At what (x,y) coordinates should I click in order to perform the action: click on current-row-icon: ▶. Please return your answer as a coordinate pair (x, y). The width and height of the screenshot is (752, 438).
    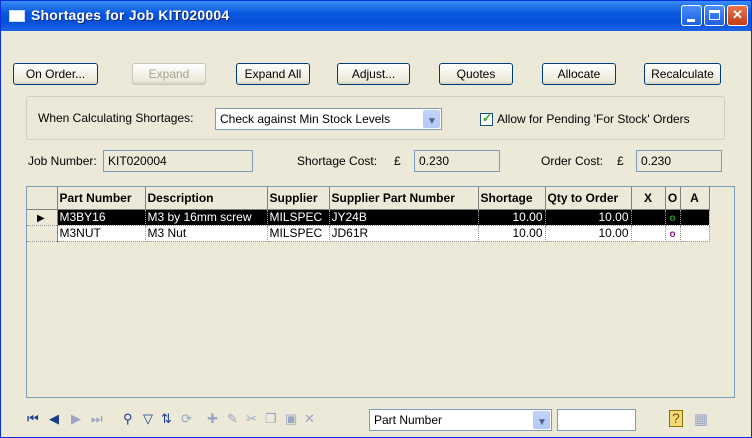
    Looking at the image, I should click on (41, 218).